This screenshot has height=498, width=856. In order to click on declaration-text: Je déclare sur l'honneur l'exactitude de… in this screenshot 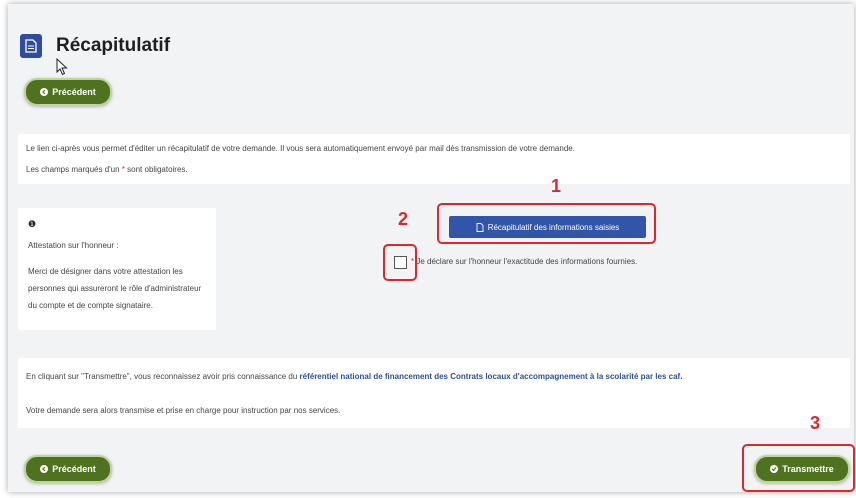, I will do `click(526, 261)`.